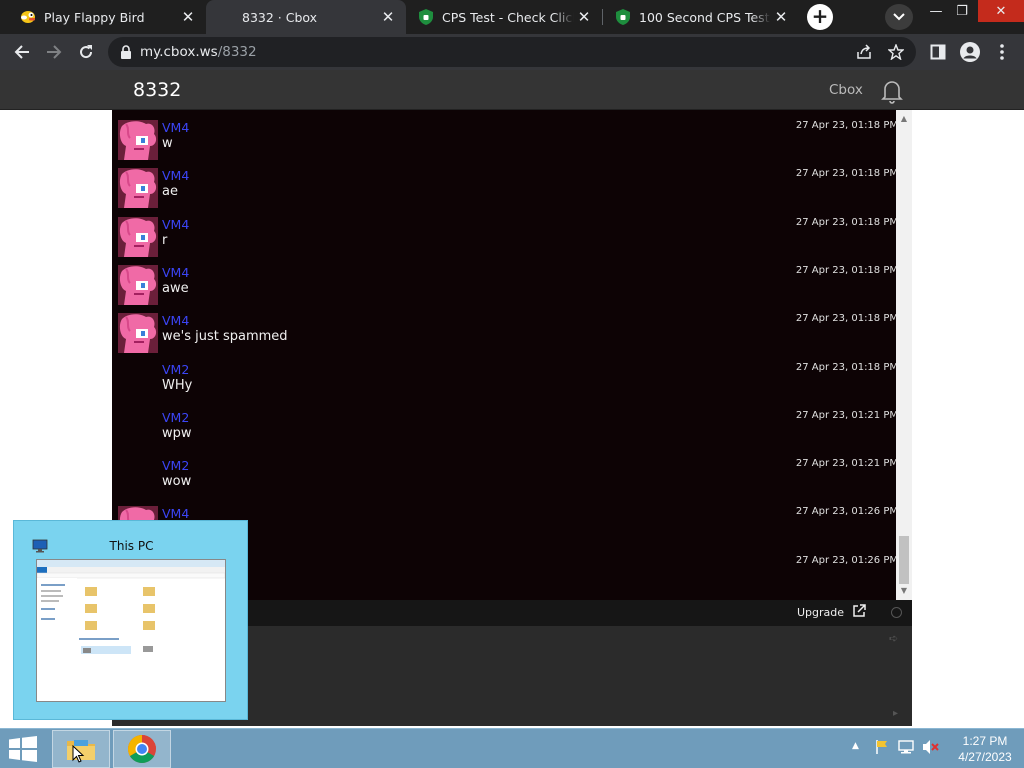 Image resolution: width=1024 pixels, height=768 pixels. What do you see at coordinates (177, 385) in the screenshot?
I see `message-text: WHy` at bounding box center [177, 385].